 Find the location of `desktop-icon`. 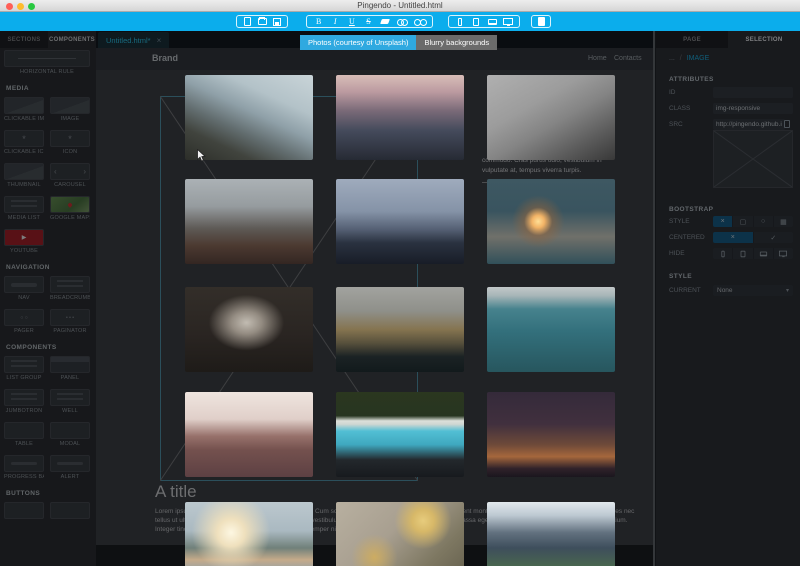

desktop-icon is located at coordinates (508, 21).